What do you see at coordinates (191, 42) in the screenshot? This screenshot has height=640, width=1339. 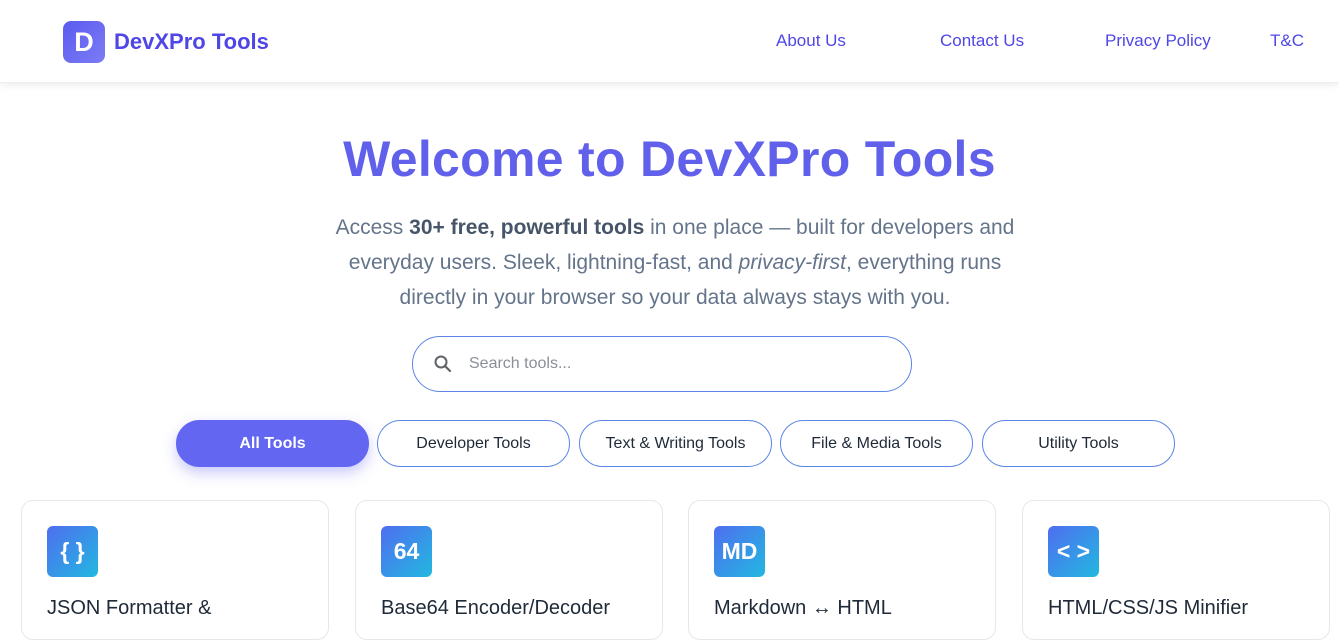 I see `brand-name: DevXPro Tools` at bounding box center [191, 42].